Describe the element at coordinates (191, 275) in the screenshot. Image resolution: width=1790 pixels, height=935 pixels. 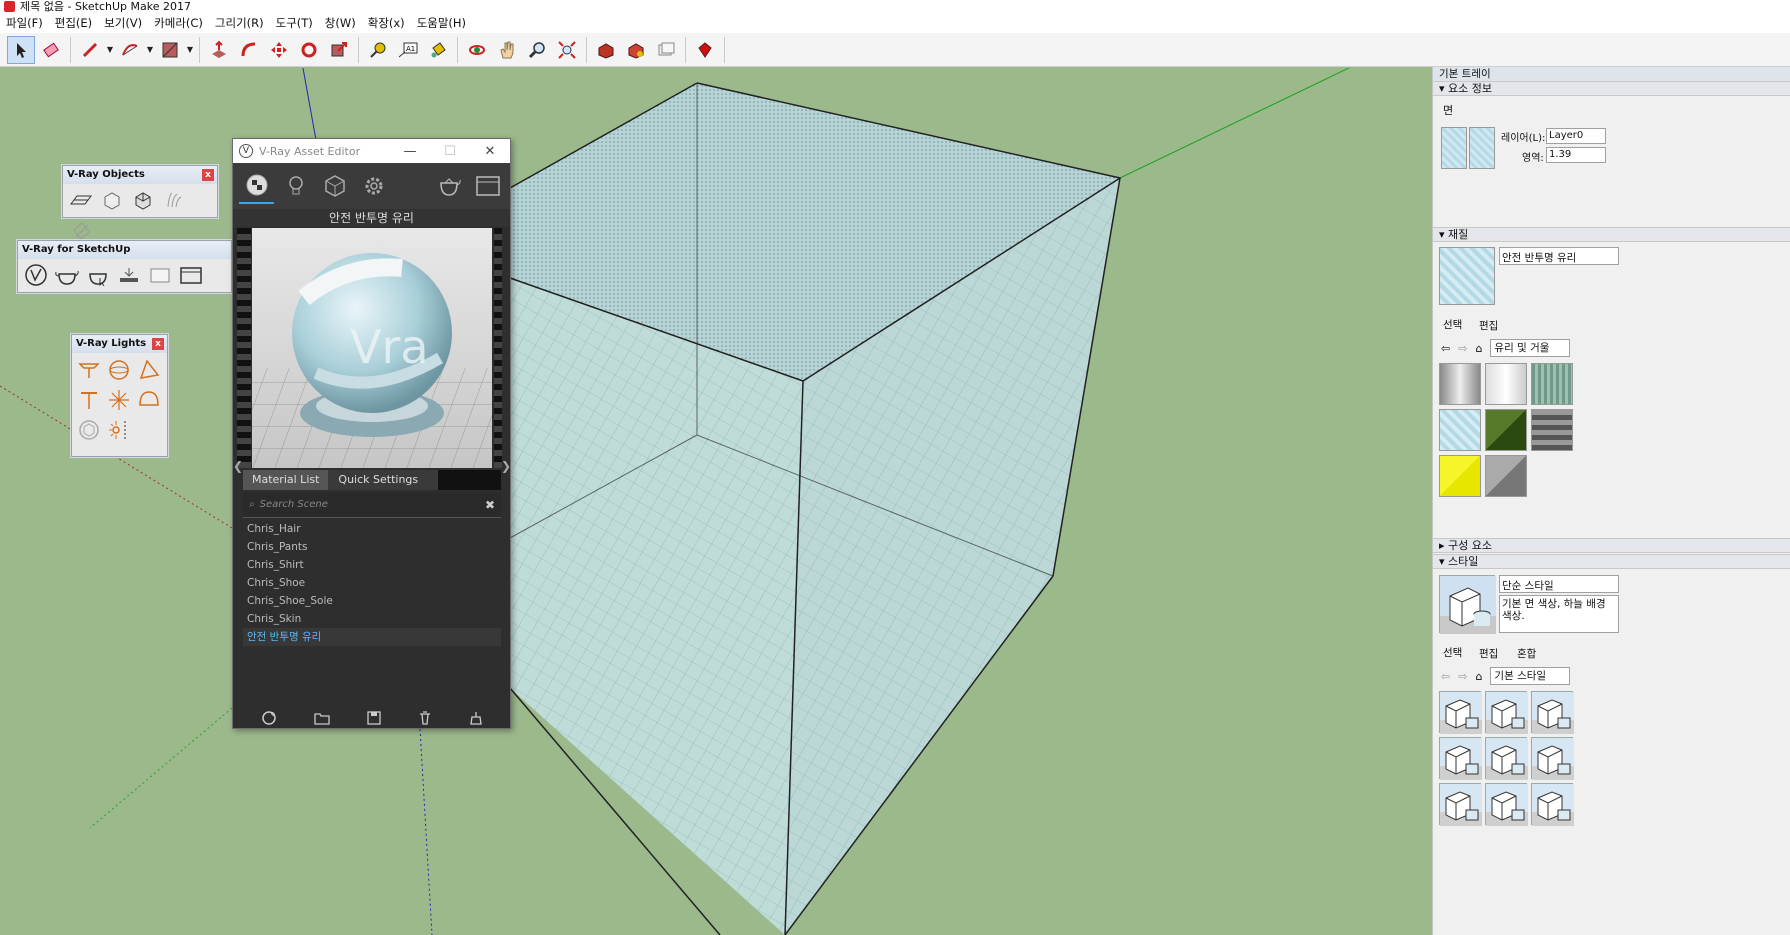
I see `frame-buffer-icon` at that location.